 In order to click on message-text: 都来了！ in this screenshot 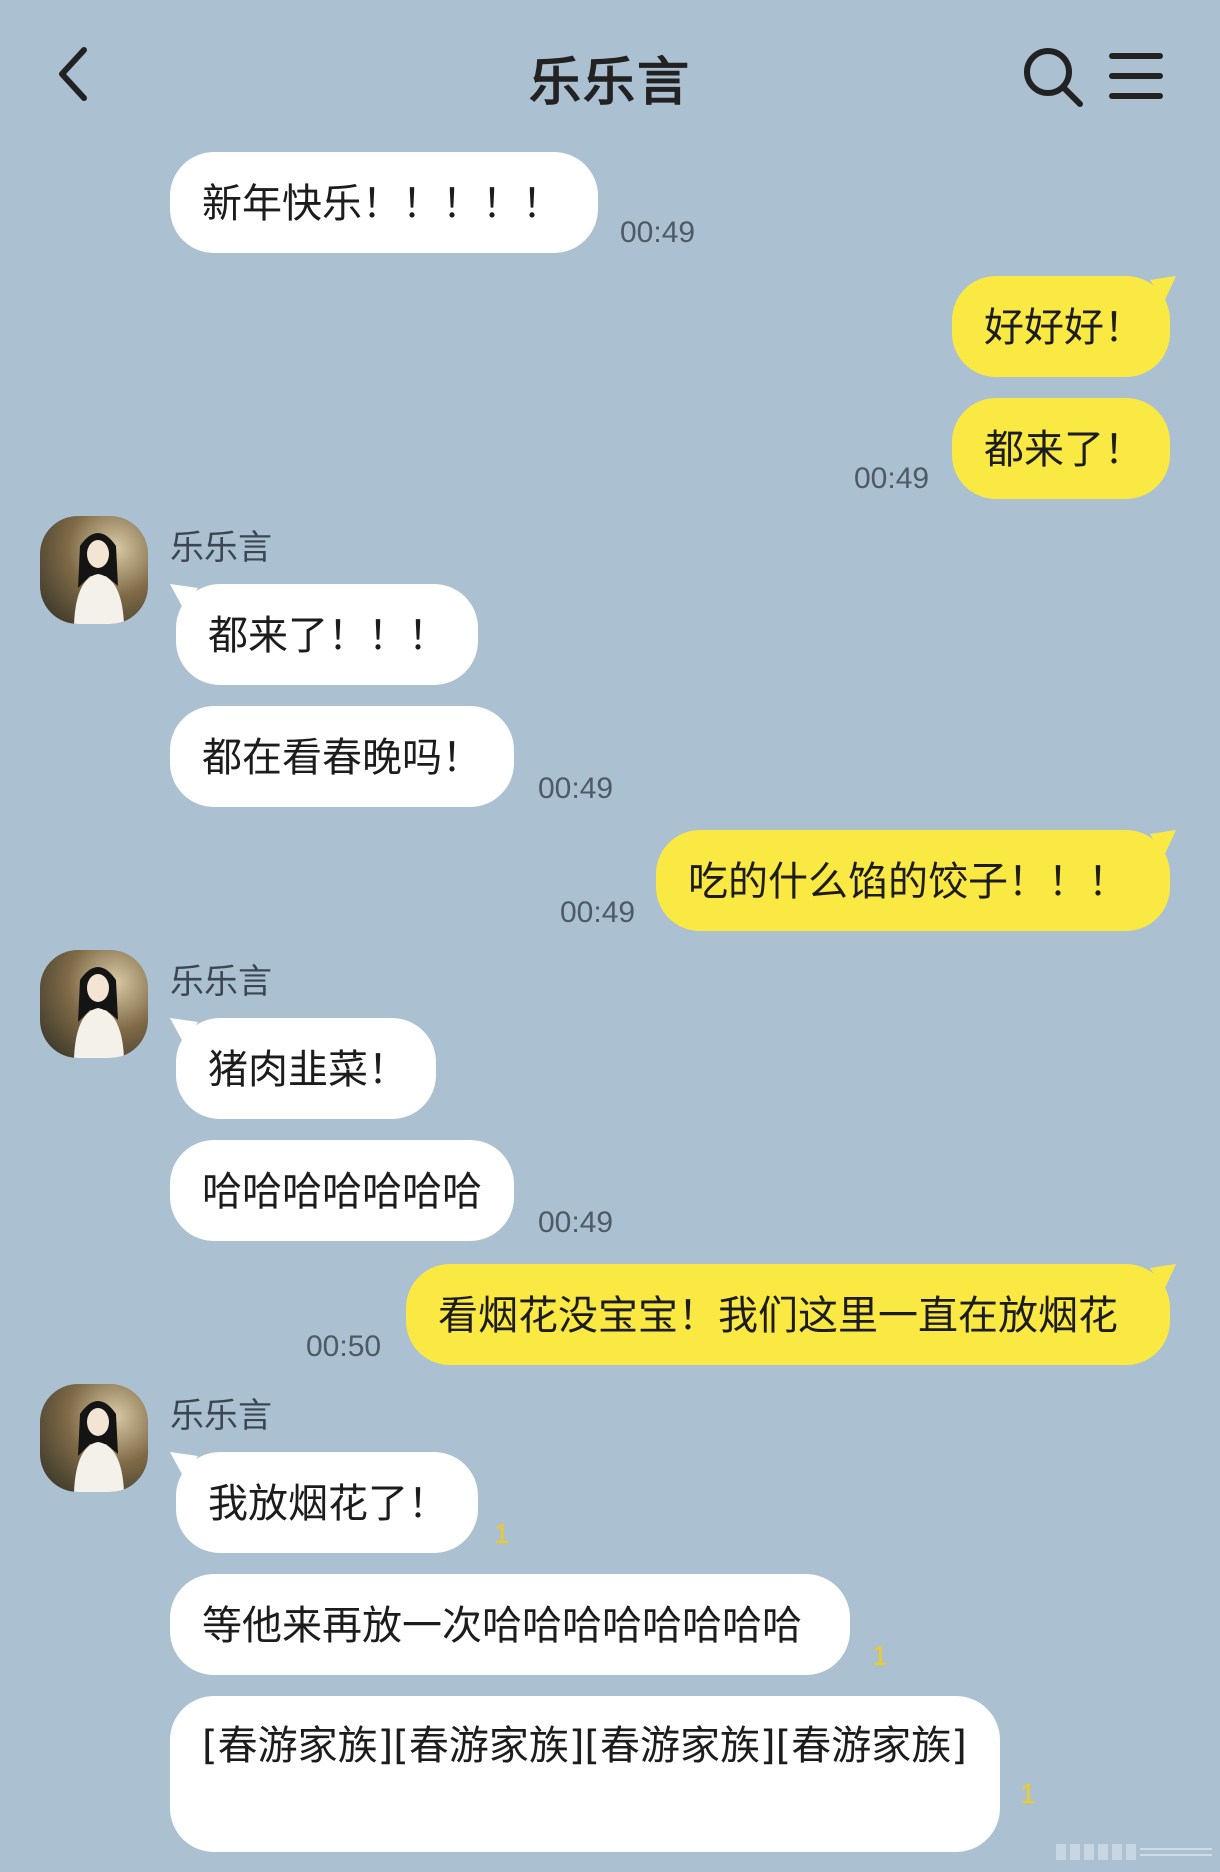, I will do `click(1064, 450)`.